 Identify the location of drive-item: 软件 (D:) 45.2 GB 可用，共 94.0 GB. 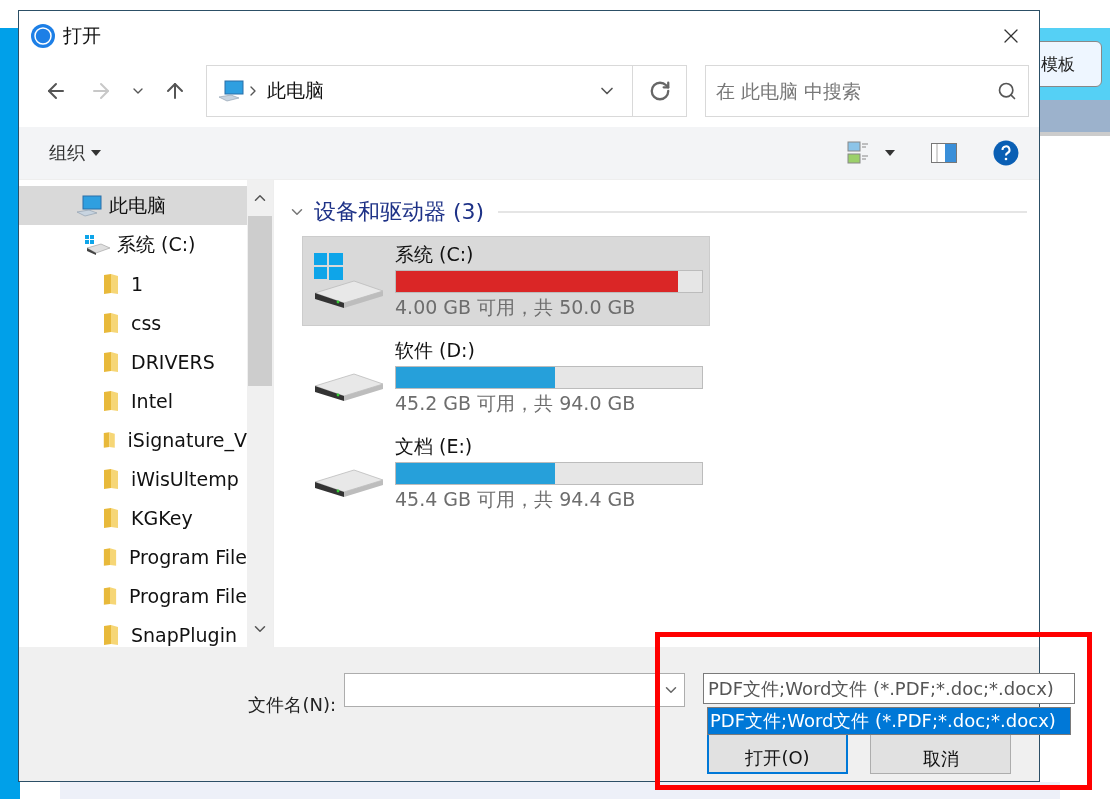
(506, 377).